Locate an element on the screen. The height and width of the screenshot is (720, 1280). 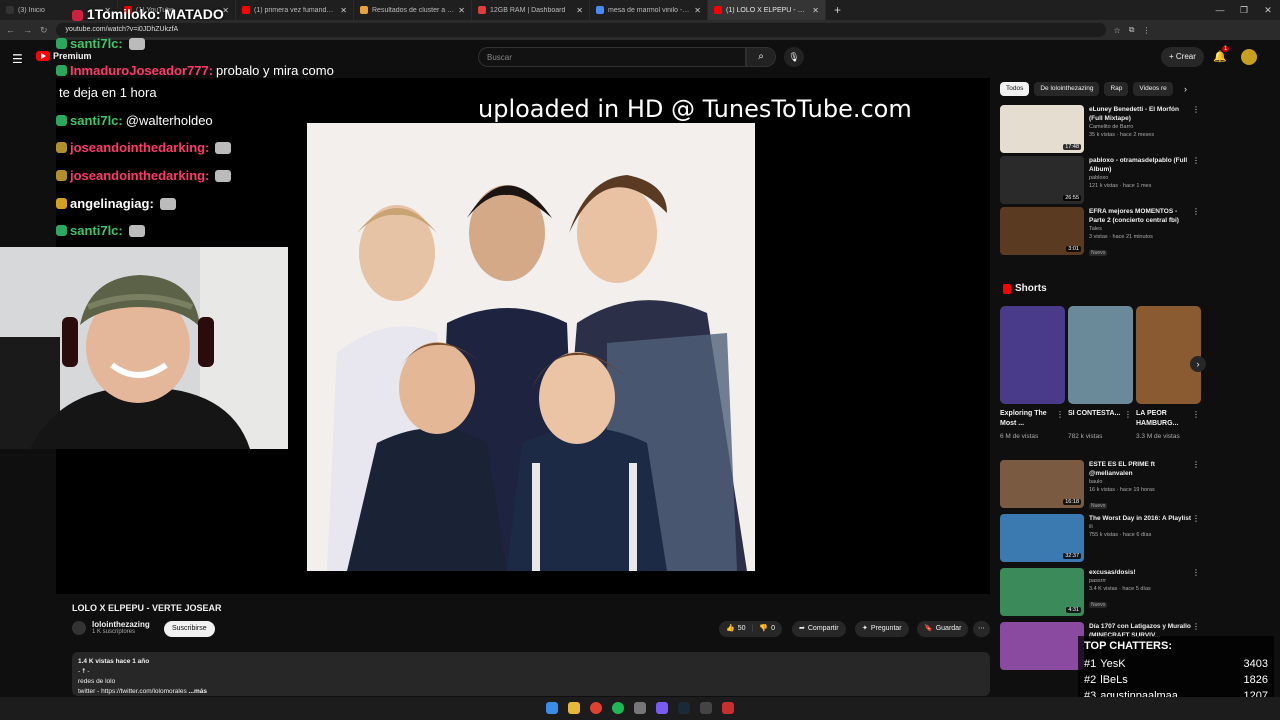
rec-channel: baulo is located at coordinates (1141, 482).